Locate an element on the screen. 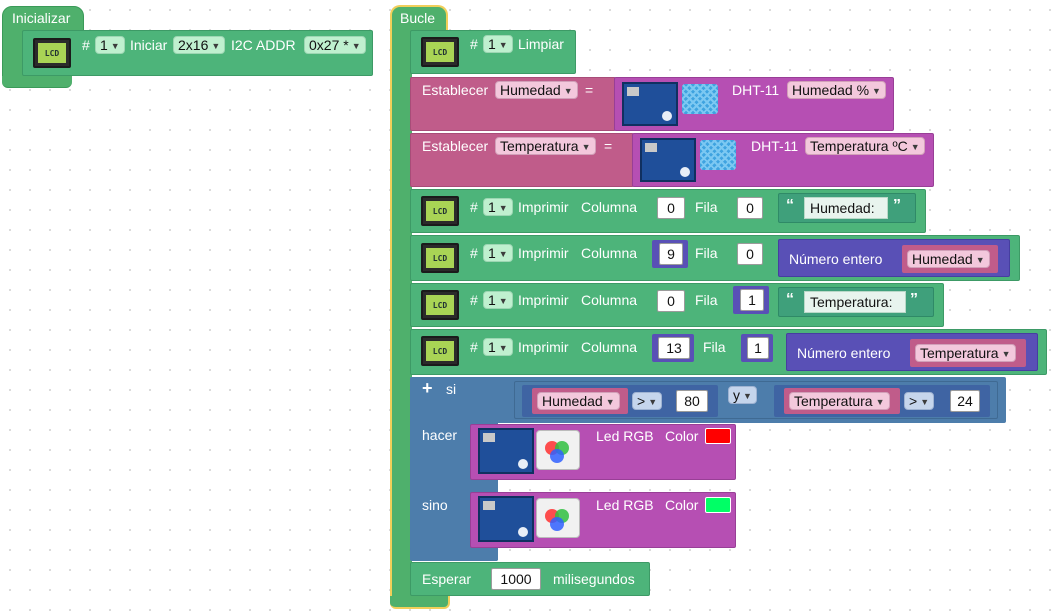 Image resolution: width=1054 pixels, height=615 pixels. milisegundos-label: milisegundos is located at coordinates (594, 579).